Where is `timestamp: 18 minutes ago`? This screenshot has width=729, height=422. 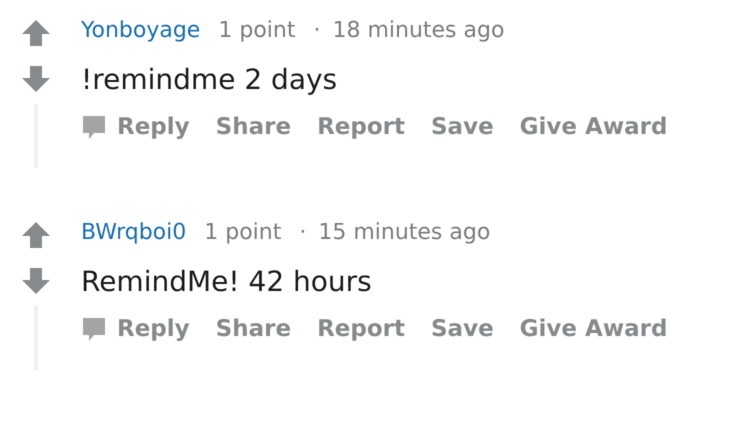 timestamp: 18 minutes ago is located at coordinates (418, 30).